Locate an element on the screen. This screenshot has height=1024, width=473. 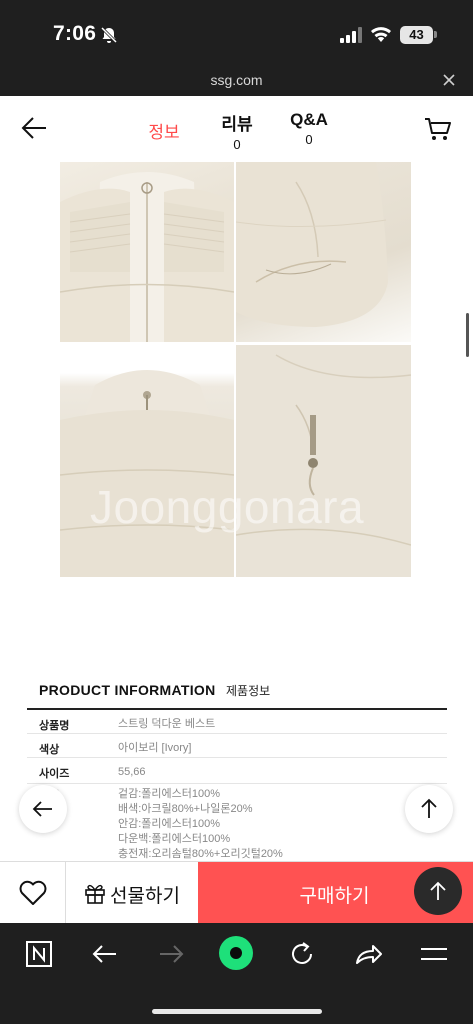
url-domain: ssg.com is located at coordinates (236, 80).